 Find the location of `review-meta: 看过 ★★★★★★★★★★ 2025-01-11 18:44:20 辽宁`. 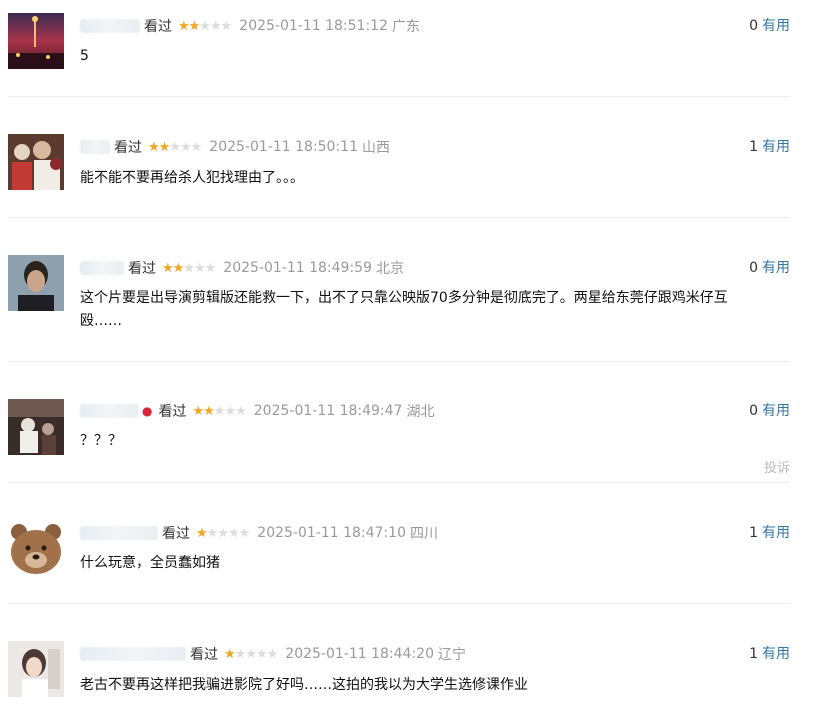

review-meta: 看过 ★★★★★★★★★★ 2025-01-11 18:44:20 辽宁 is located at coordinates (273, 654).